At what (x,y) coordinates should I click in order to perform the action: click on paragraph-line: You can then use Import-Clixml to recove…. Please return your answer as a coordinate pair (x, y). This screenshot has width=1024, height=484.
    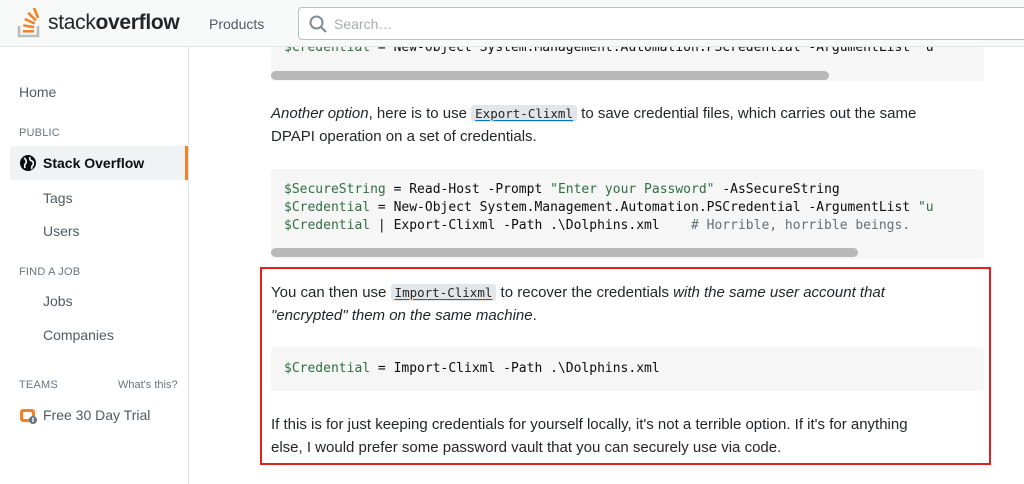
    Looking at the image, I should click on (578, 292).